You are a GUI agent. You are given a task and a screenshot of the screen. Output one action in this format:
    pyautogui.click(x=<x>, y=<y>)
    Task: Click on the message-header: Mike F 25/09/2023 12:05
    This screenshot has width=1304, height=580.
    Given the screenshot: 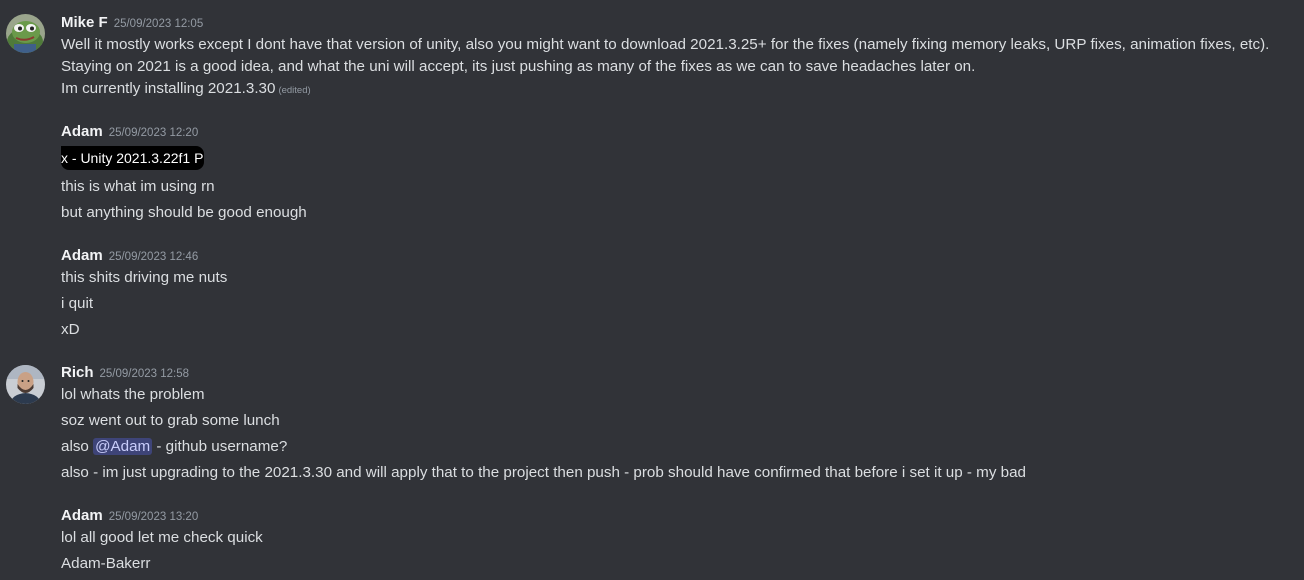 What is the action you would take?
    pyautogui.click(x=132, y=24)
    